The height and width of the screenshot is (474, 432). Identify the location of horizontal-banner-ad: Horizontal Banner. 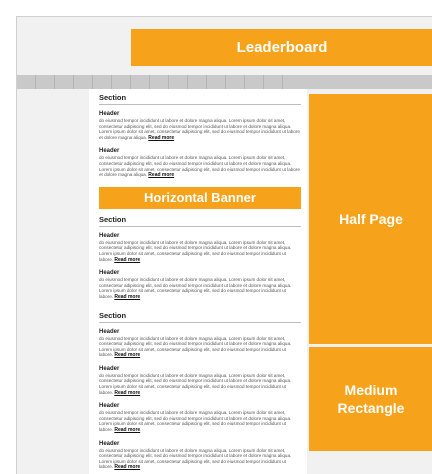
(200, 197).